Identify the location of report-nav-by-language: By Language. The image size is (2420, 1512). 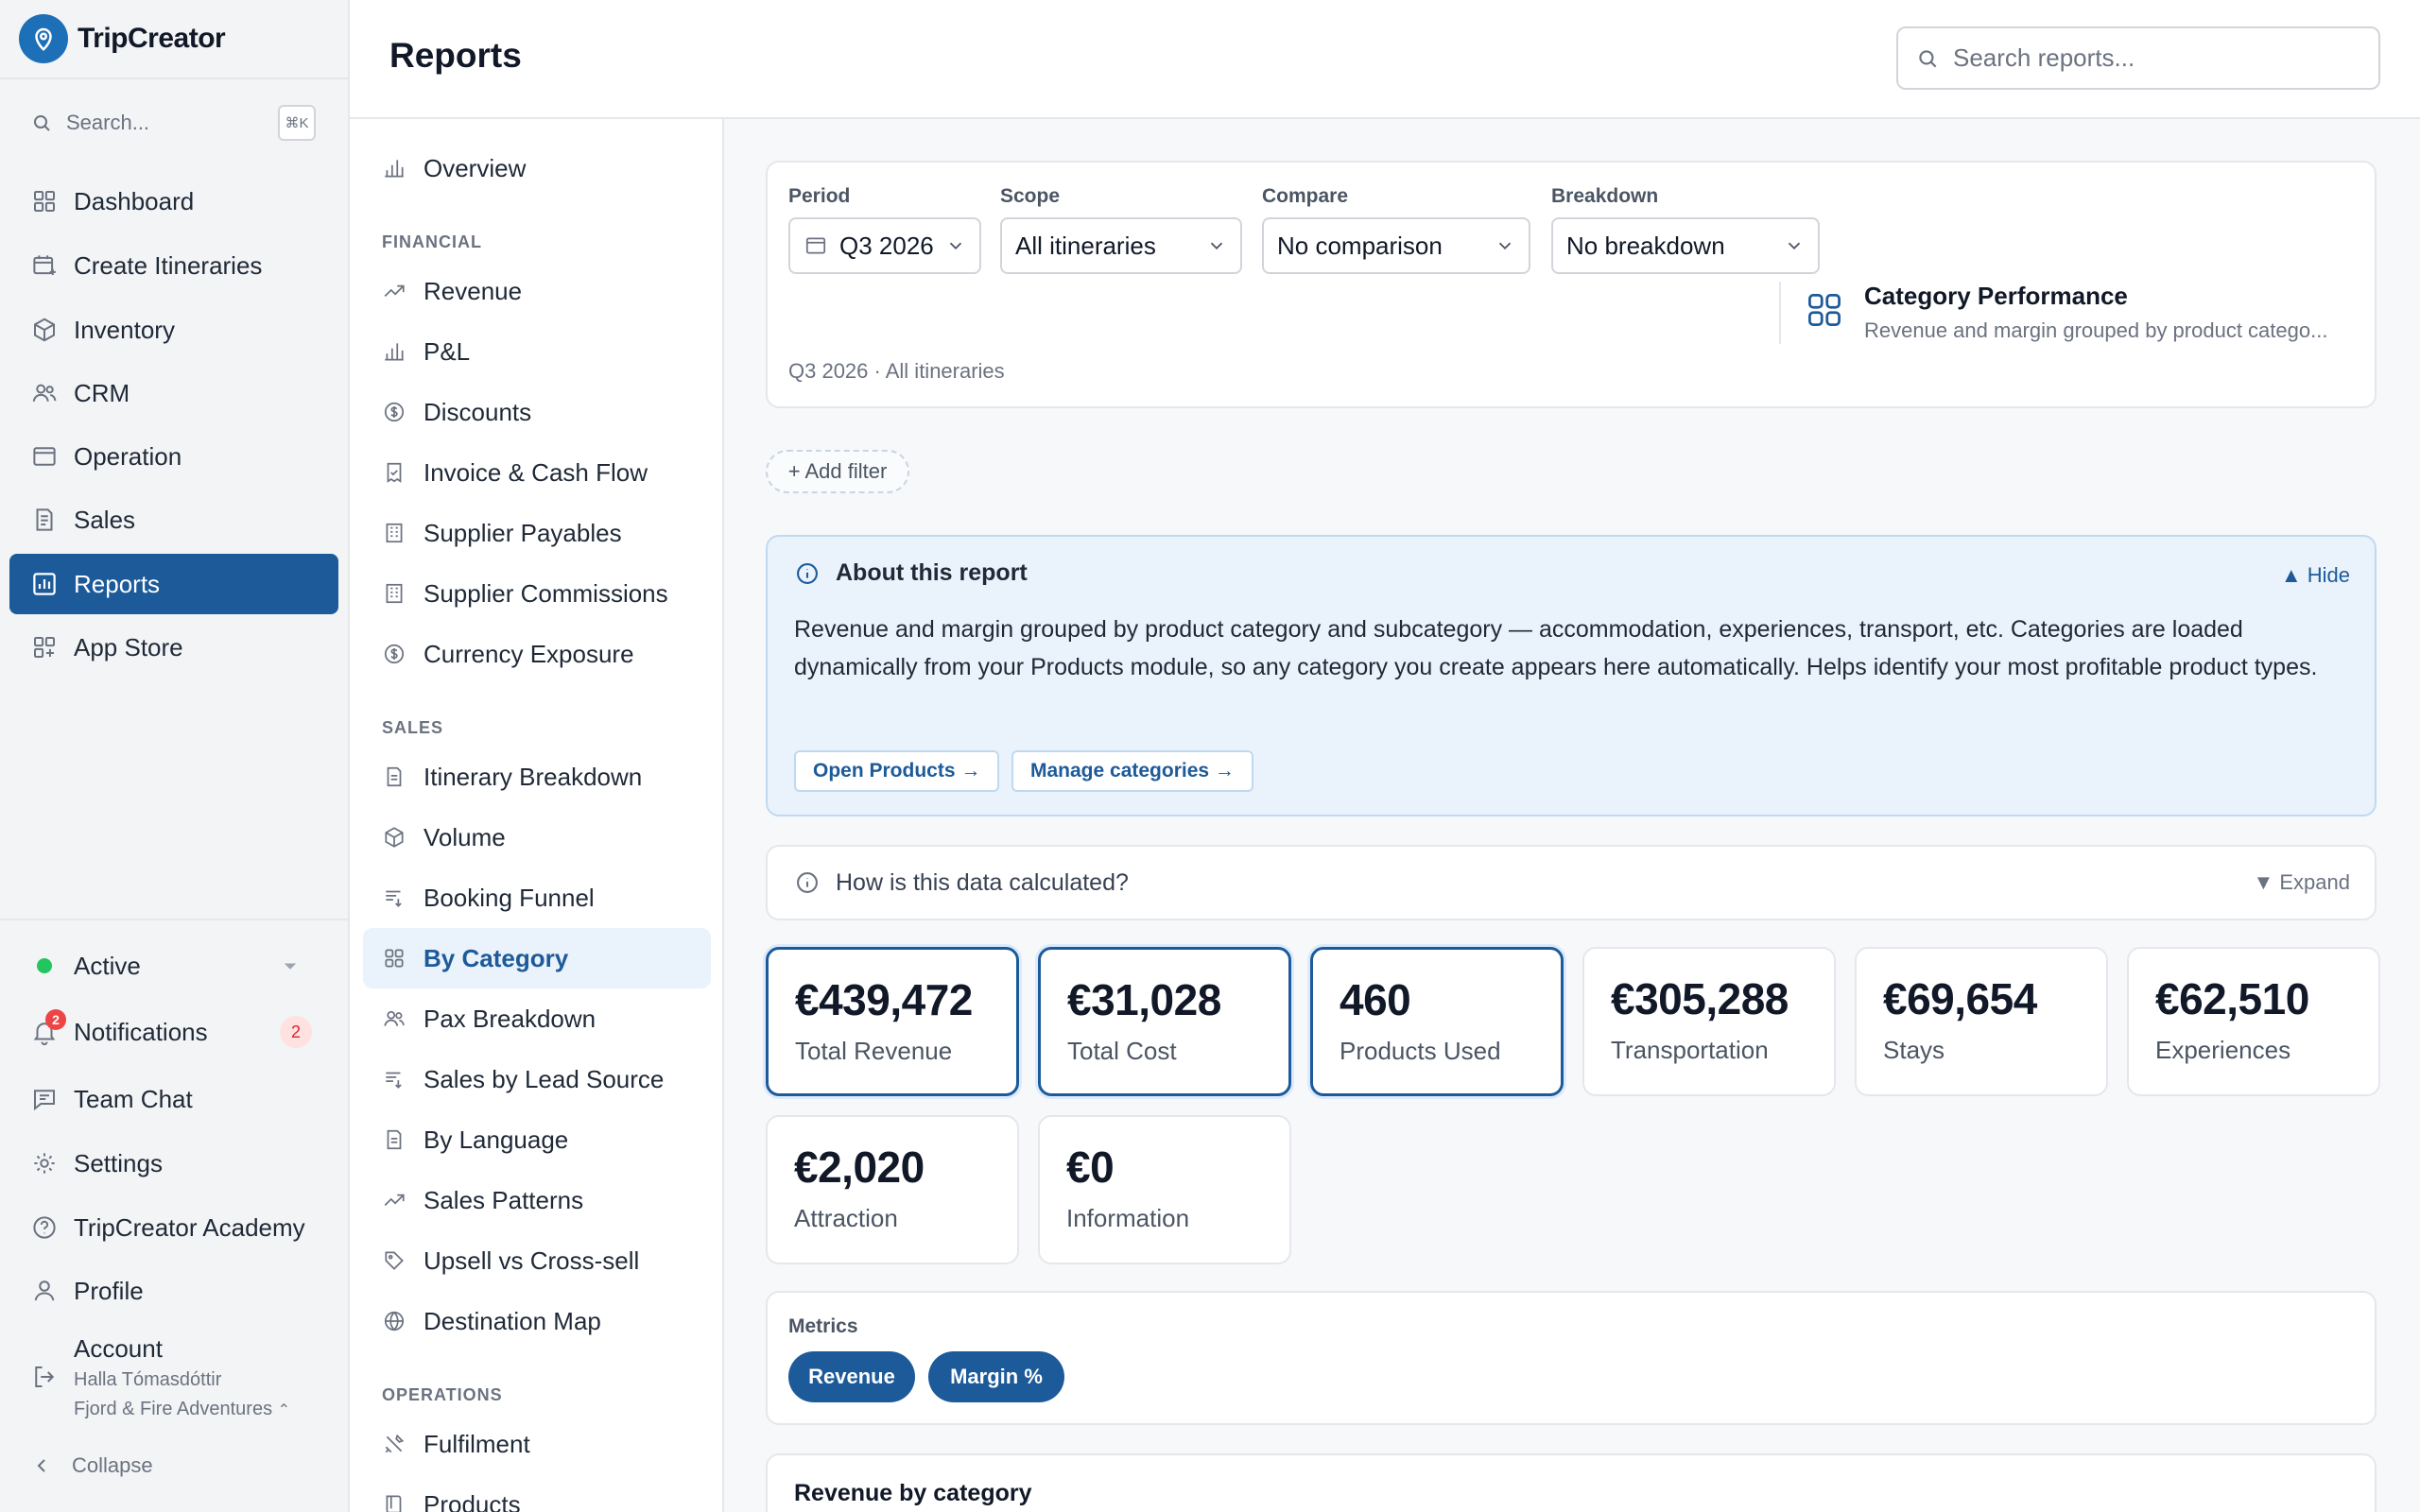
(537, 1139).